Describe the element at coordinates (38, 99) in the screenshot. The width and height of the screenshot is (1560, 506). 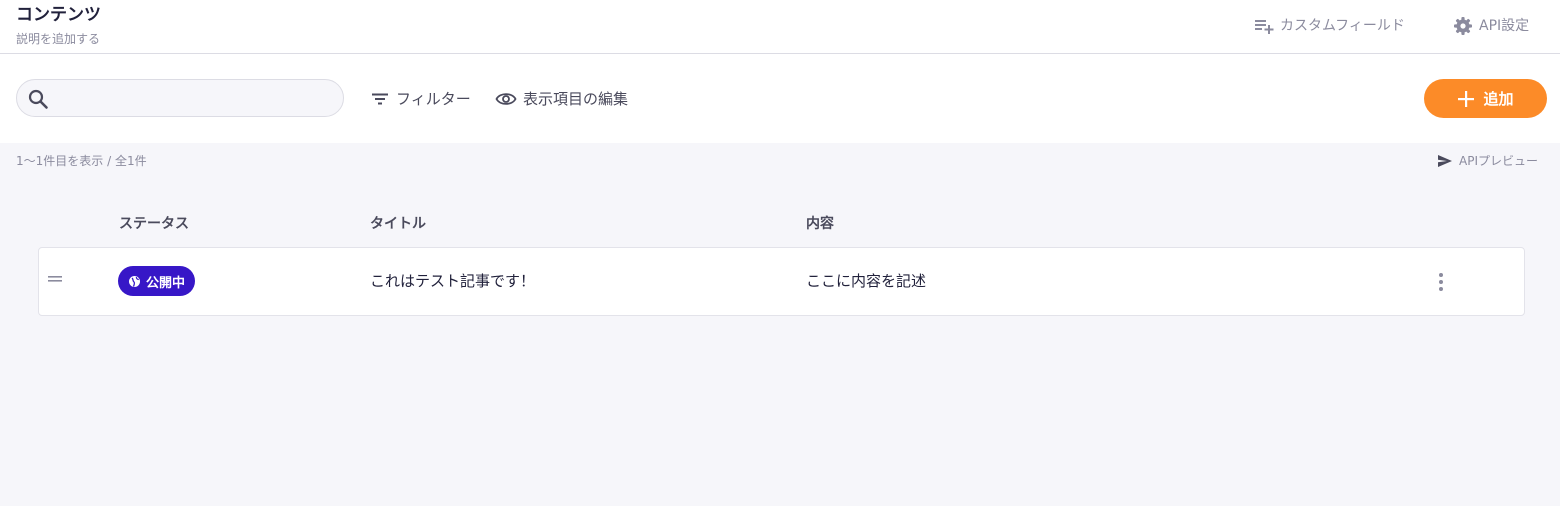
I see `search-icon` at that location.